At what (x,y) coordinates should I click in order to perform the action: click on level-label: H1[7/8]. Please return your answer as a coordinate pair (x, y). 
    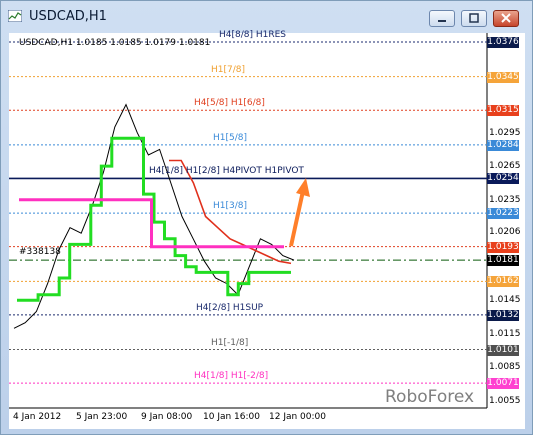
    Looking at the image, I should click on (228, 69).